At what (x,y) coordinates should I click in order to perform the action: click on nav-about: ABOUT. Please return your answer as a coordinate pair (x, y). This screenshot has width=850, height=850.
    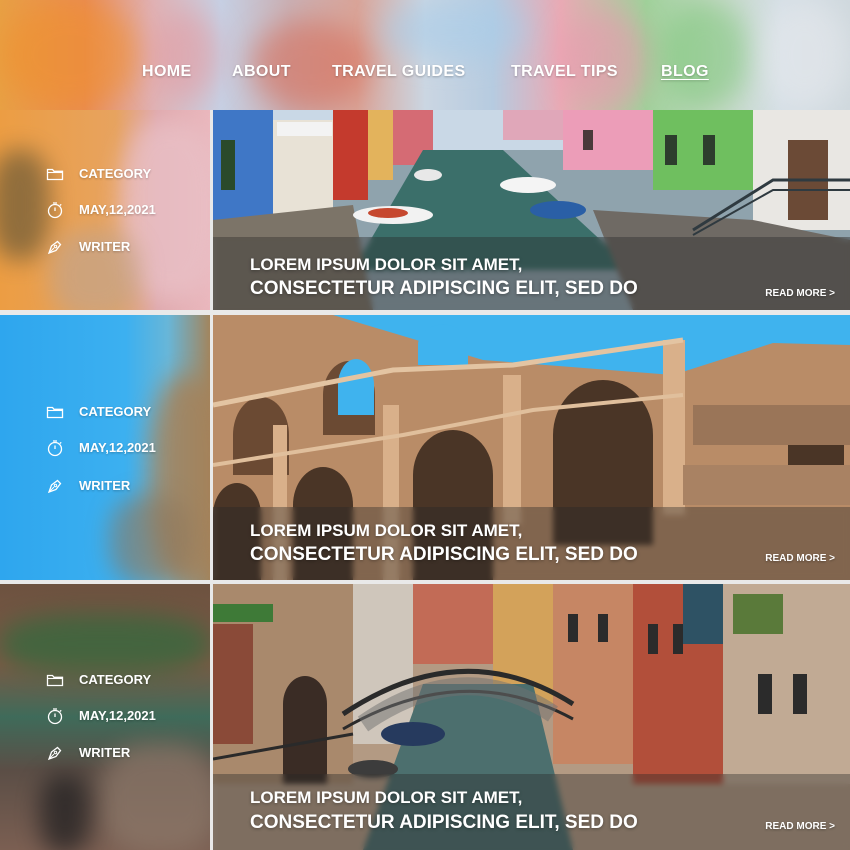
    Looking at the image, I should click on (261, 72).